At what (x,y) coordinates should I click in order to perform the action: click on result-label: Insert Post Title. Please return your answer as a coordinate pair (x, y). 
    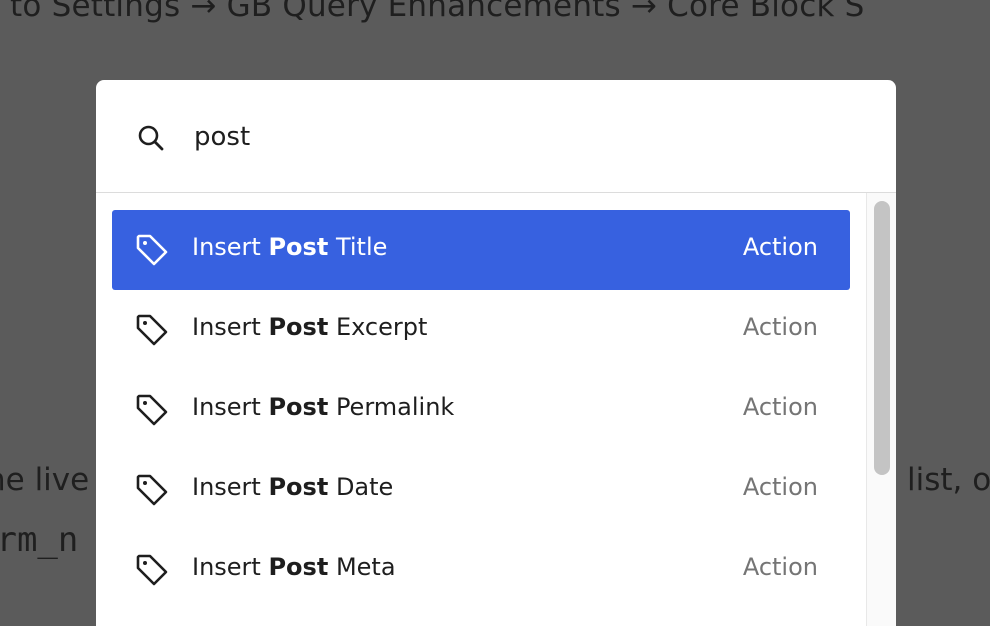
    Looking at the image, I should click on (290, 247).